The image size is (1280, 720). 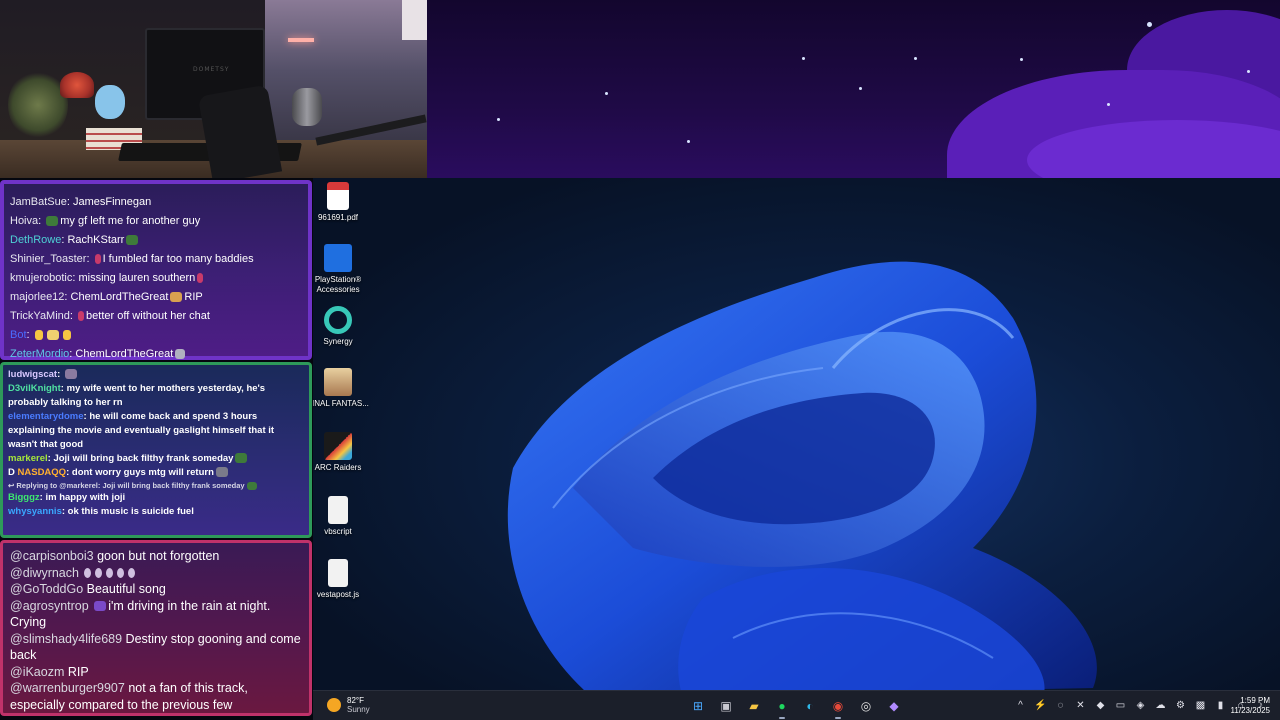 I want to click on desktop-icon-playstation: PlayStation® Accessories, so click(x=341, y=269).